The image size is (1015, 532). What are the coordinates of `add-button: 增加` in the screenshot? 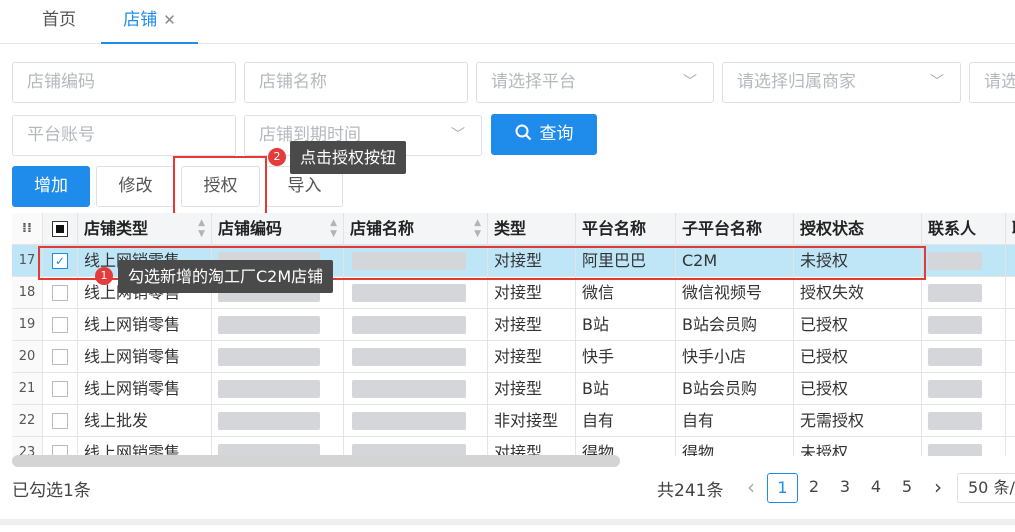 It's located at (51, 186).